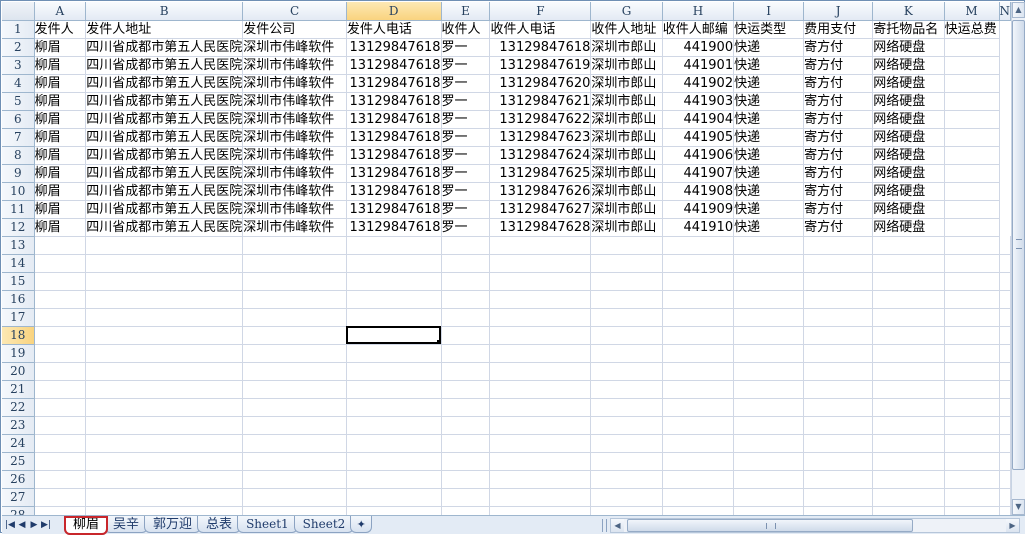 The image size is (1027, 535). I want to click on row-header: 23, so click(18, 425).